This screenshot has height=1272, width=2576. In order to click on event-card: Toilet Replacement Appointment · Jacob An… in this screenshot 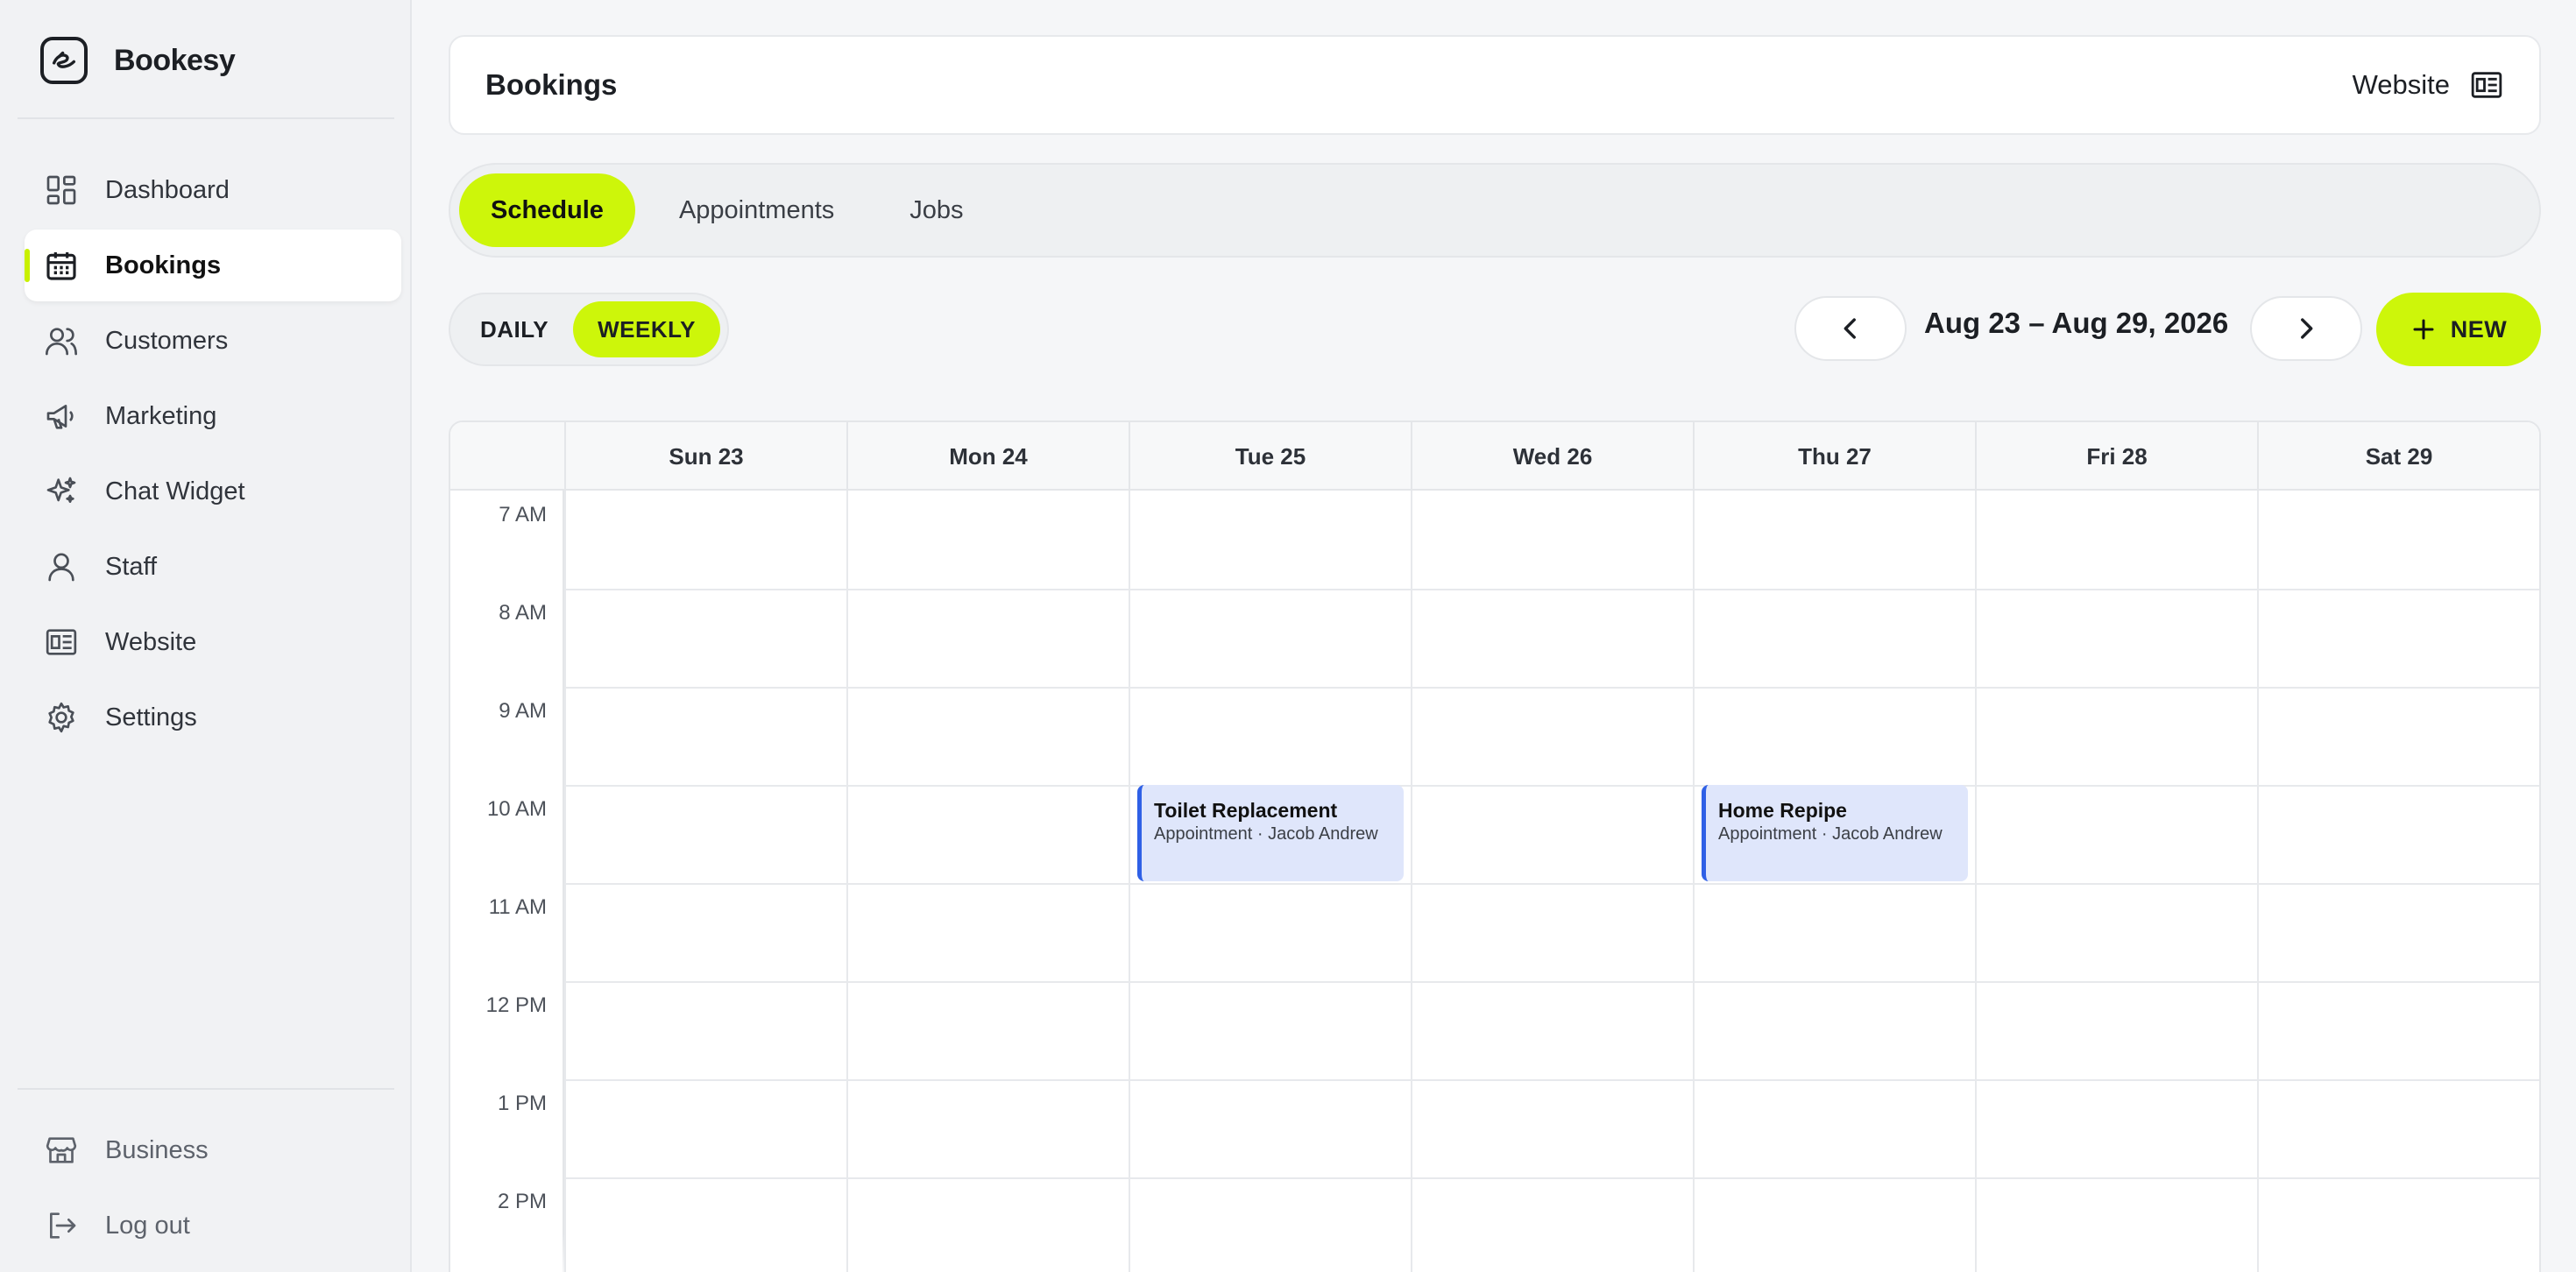, I will do `click(1270, 833)`.